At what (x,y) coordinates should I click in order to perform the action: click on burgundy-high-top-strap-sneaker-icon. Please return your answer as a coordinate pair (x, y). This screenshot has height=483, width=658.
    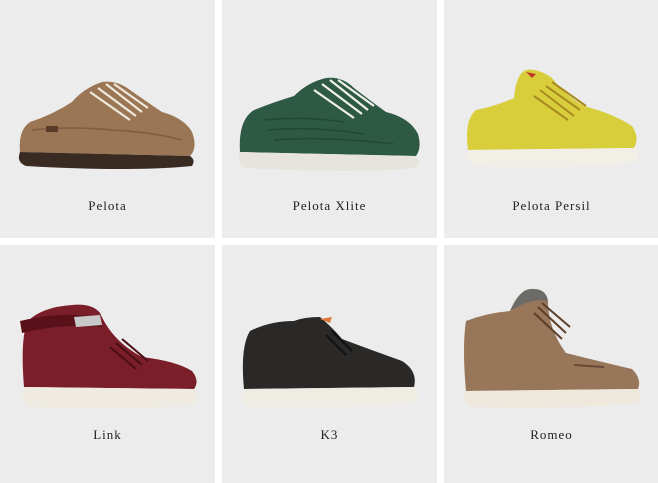
    Looking at the image, I should click on (109, 356).